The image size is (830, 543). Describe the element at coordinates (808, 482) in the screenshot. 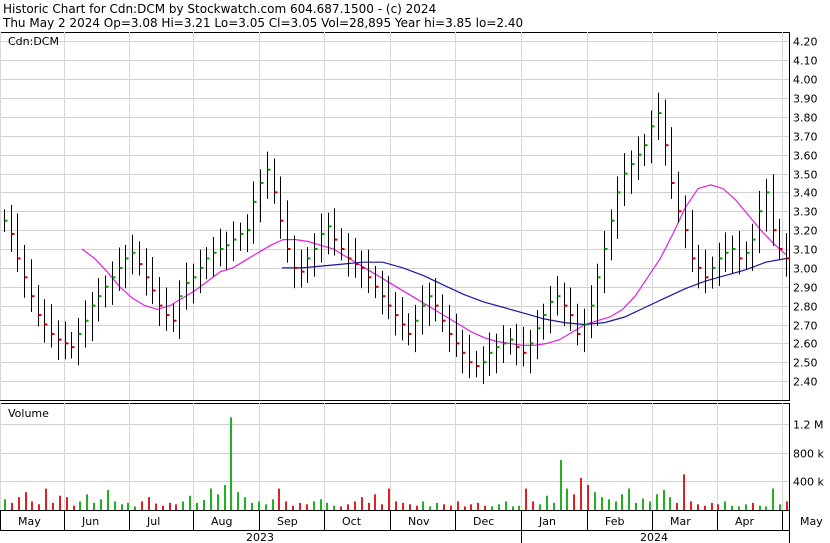

I see `volume-tick-label: 400 k` at that location.